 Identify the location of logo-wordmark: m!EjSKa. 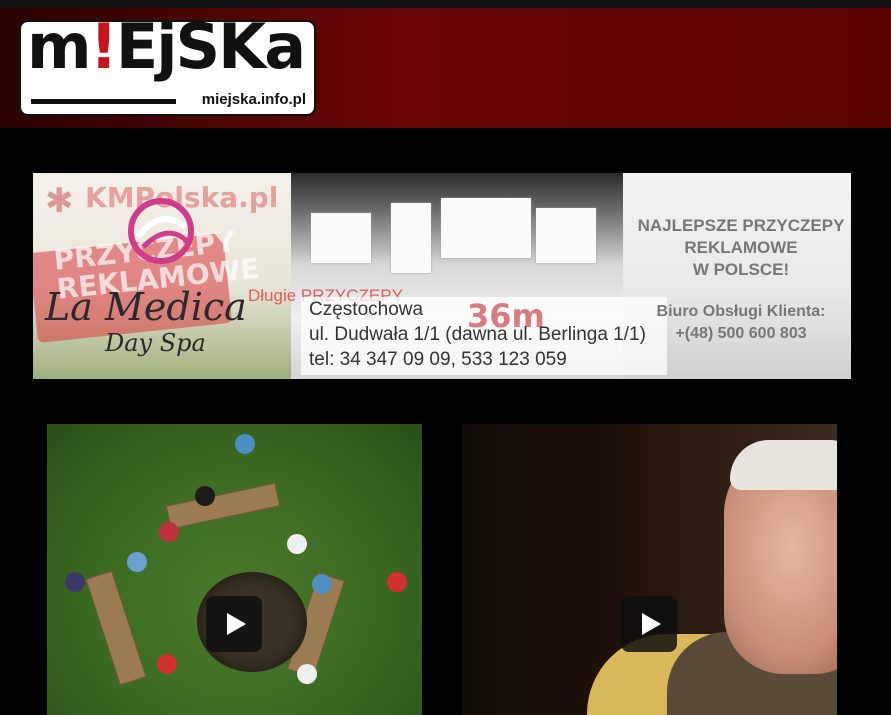
(166, 51).